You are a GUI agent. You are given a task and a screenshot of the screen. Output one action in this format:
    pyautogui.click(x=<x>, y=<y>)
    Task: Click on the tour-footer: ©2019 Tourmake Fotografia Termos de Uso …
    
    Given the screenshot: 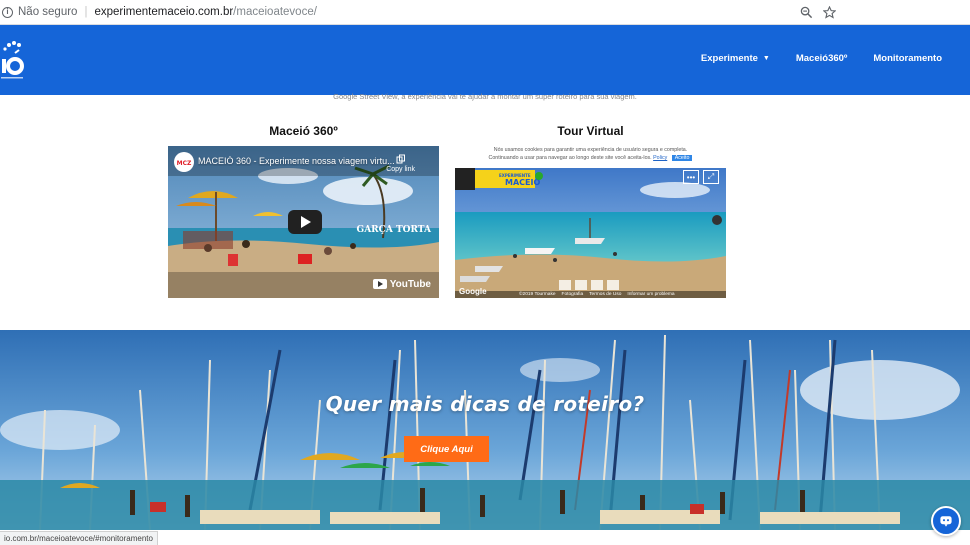 What is the action you would take?
    pyautogui.click(x=597, y=294)
    